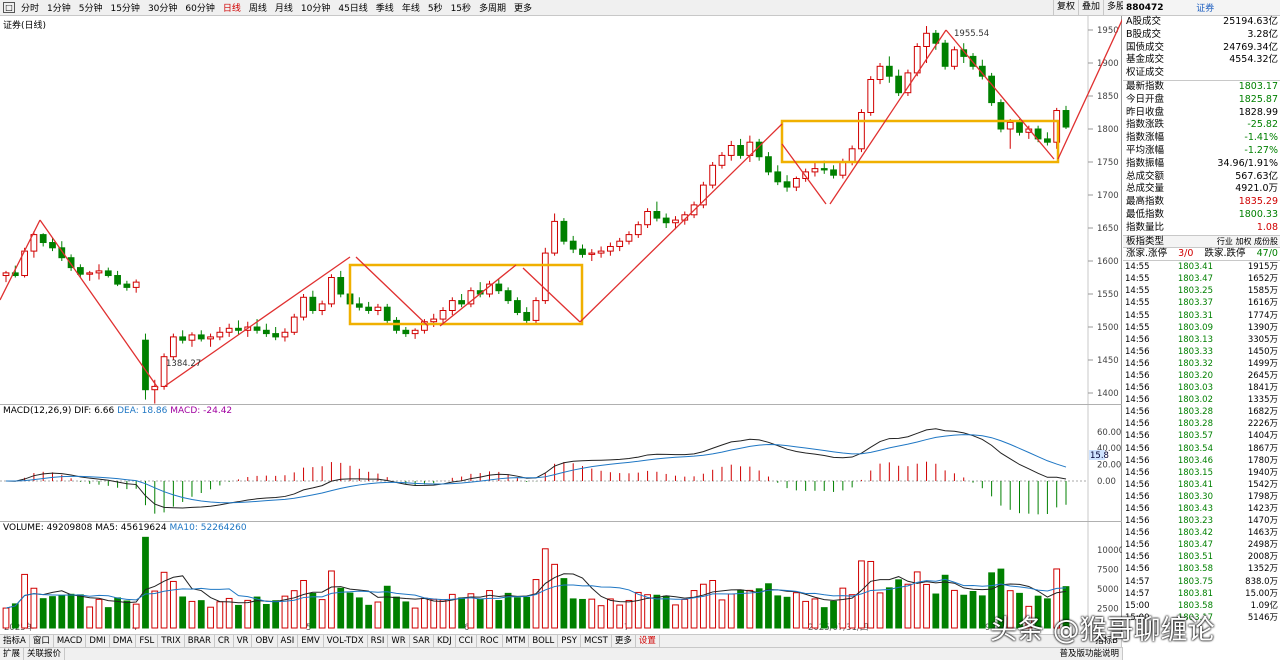 This screenshot has height=660, width=1280. Describe the element at coordinates (516, 641) in the screenshot. I see `indicator-tab: MTM` at that location.